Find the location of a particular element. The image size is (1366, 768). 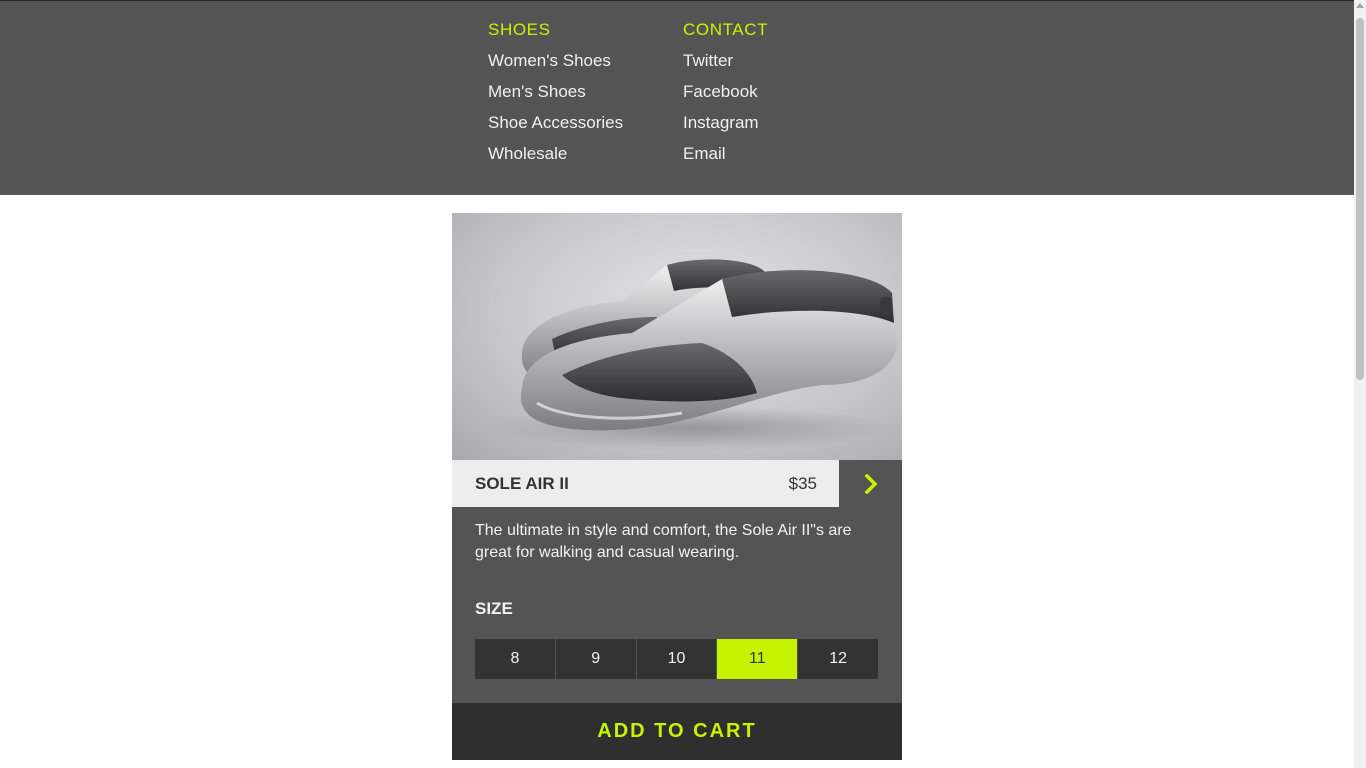

scroll-thumb is located at coordinates (1360, 199).